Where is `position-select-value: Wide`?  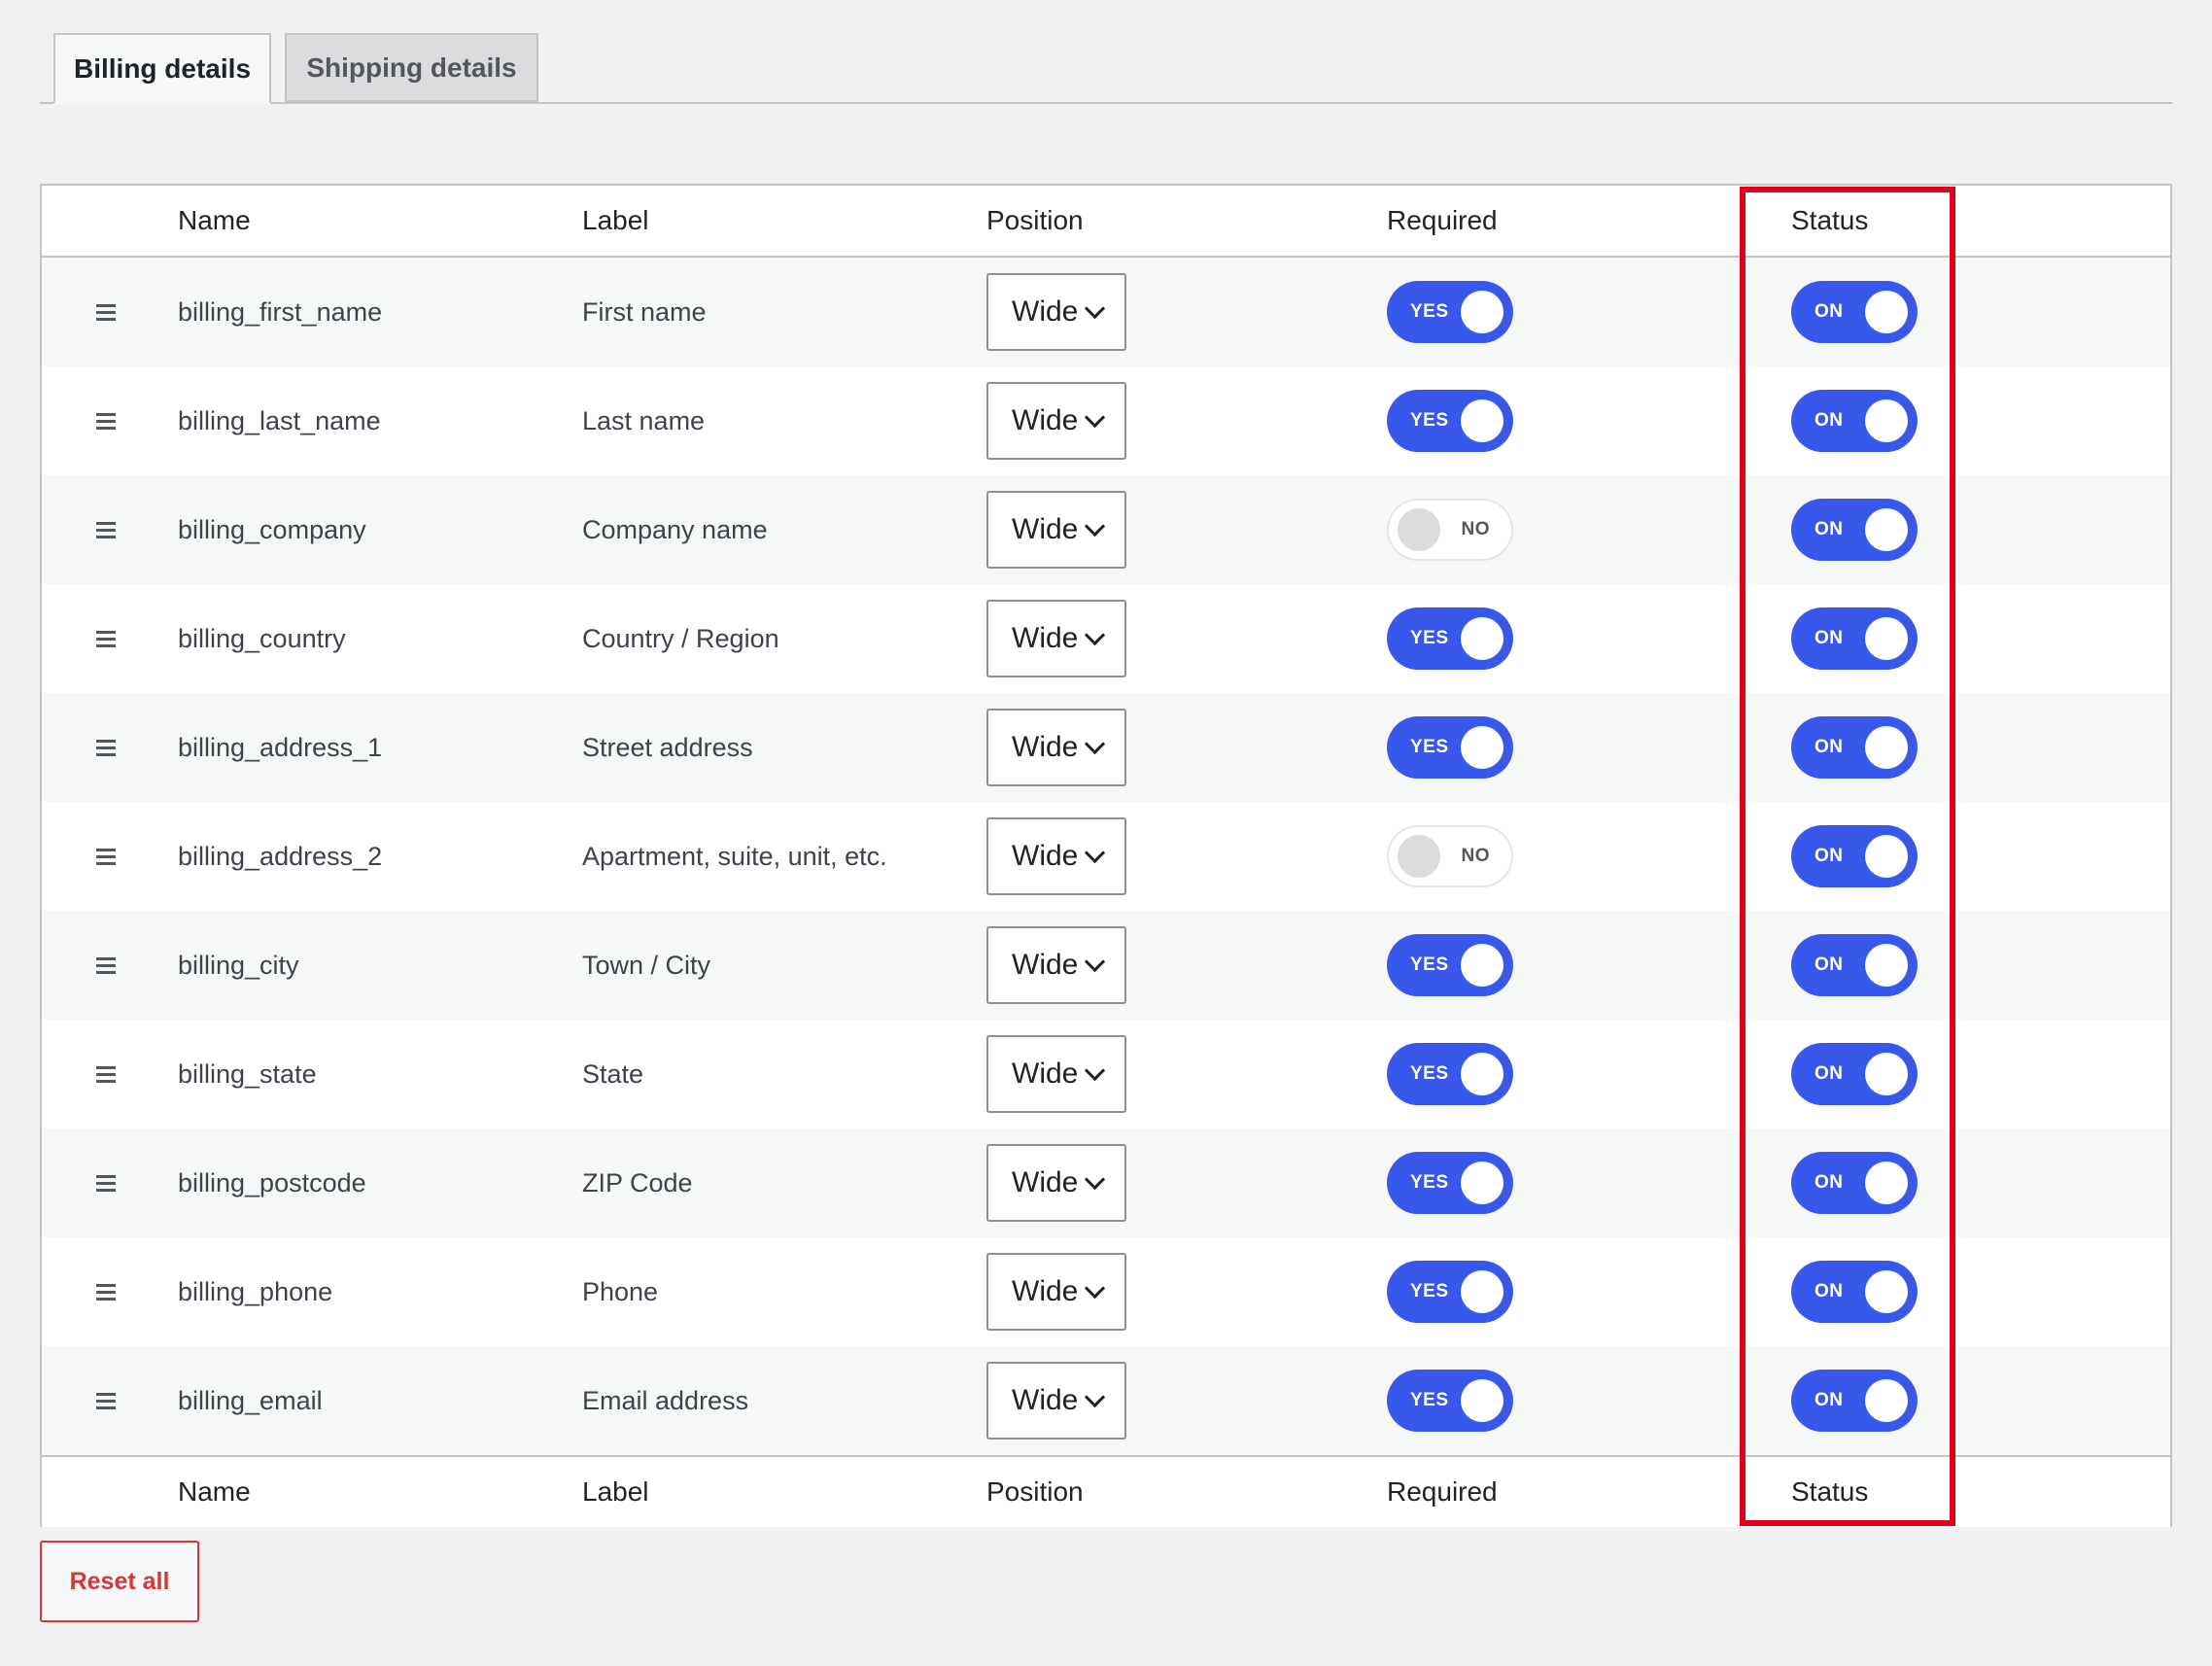 position-select-value: Wide is located at coordinates (1045, 420).